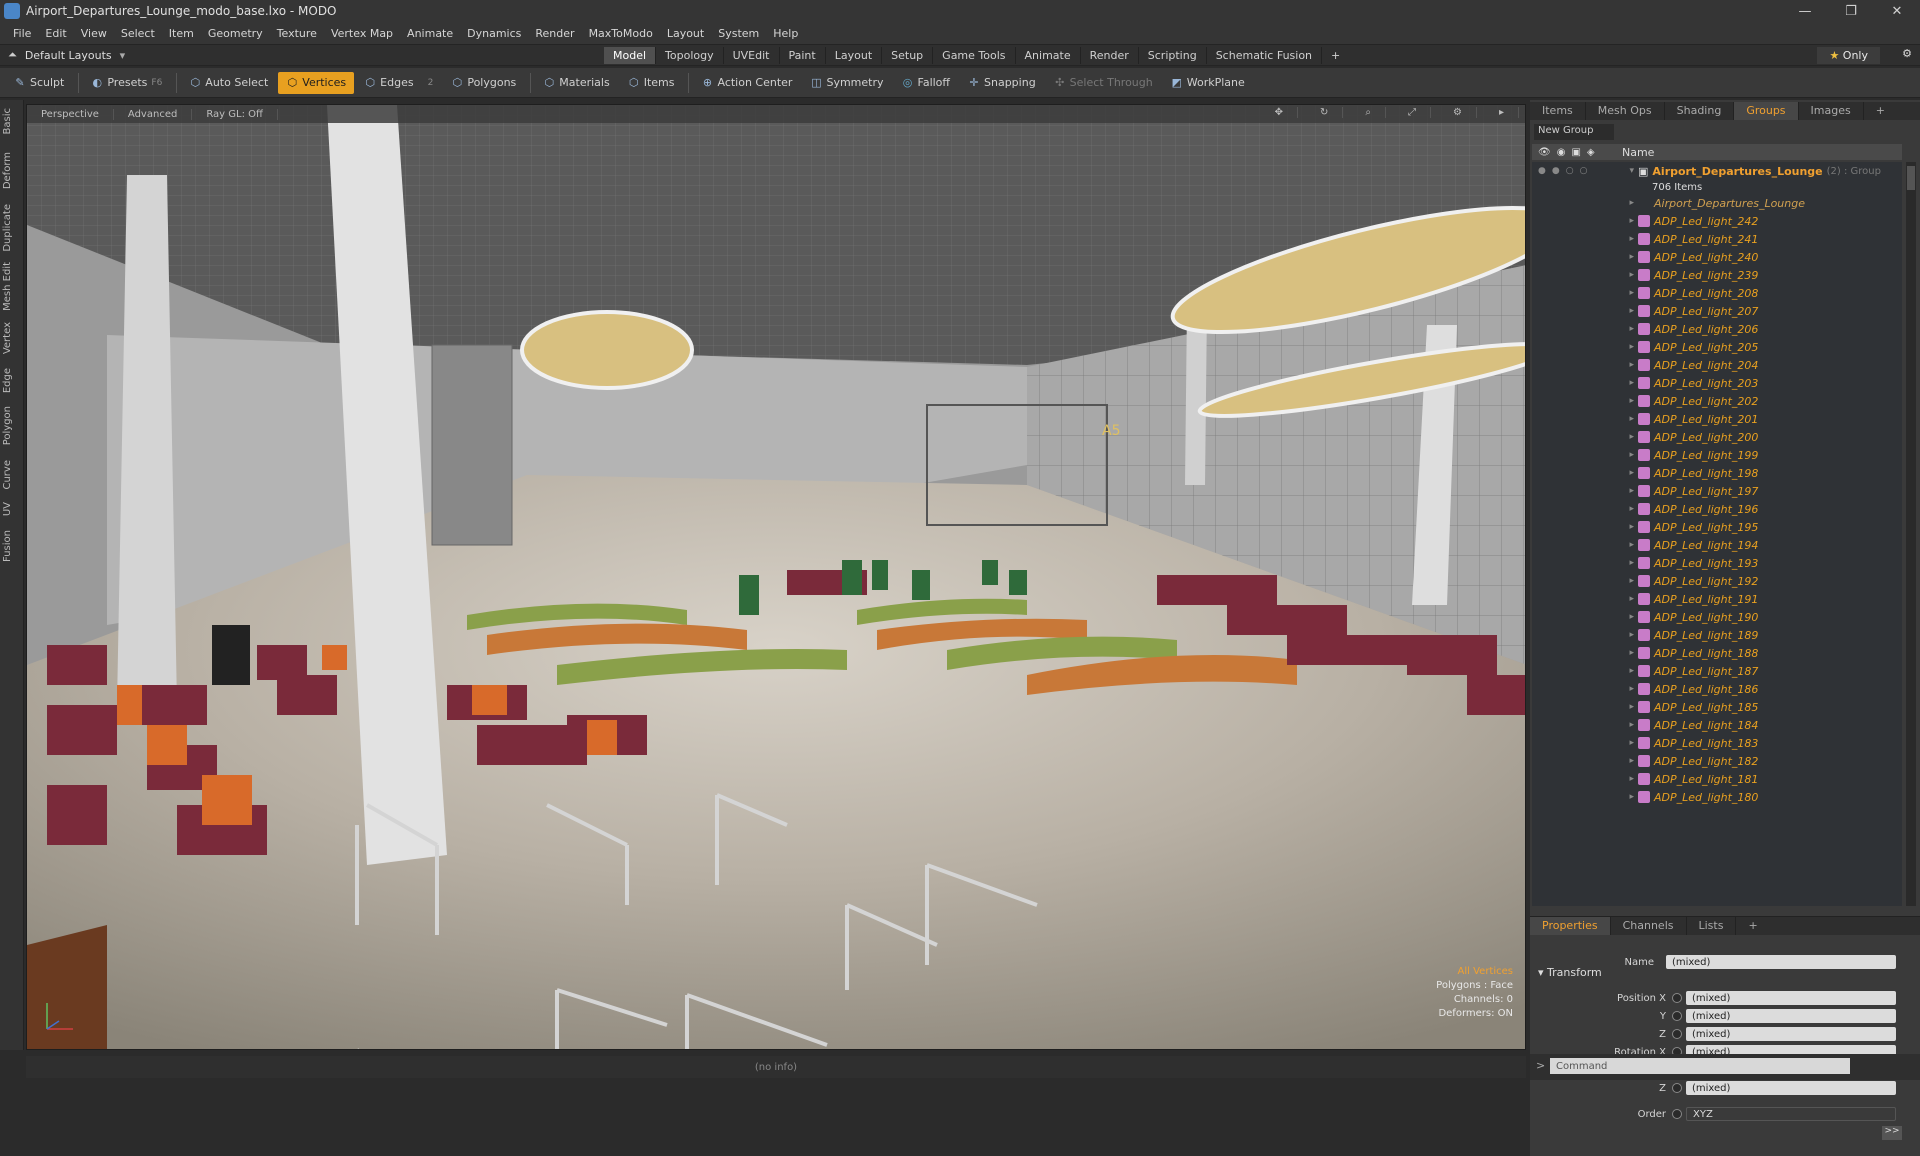 The height and width of the screenshot is (1156, 1920). I want to click on render-toggle-icon: ●, so click(1556, 171).